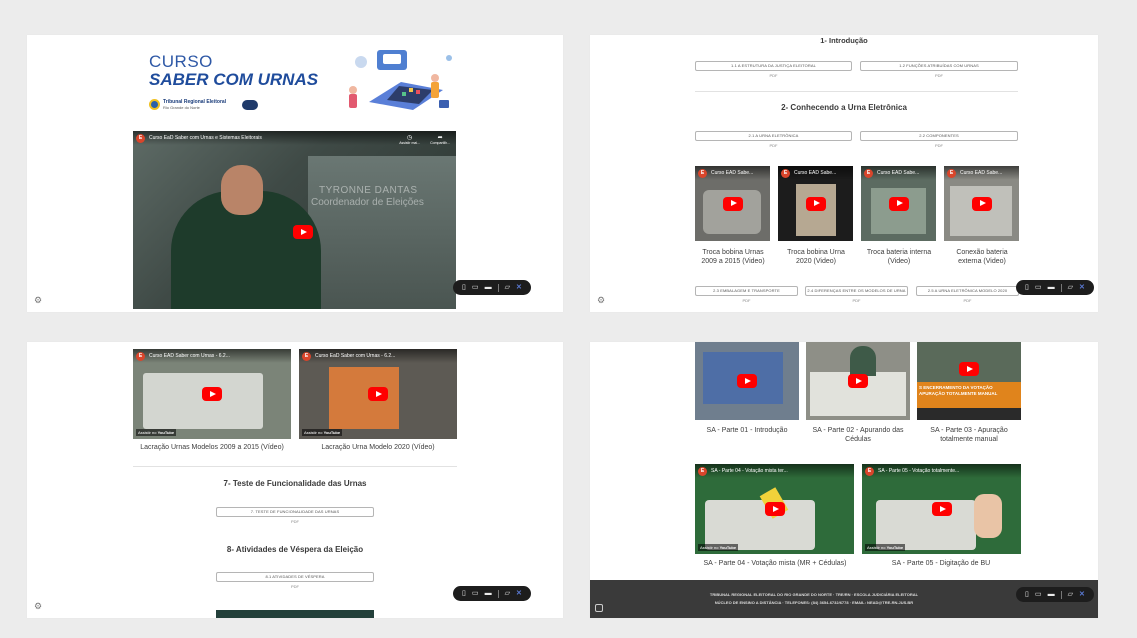  Describe the element at coordinates (939, 66) in the screenshot. I see `section-1-2-button: 1.2 FUNÇÕES ATRIBUÍDAS COM URNAS` at that location.